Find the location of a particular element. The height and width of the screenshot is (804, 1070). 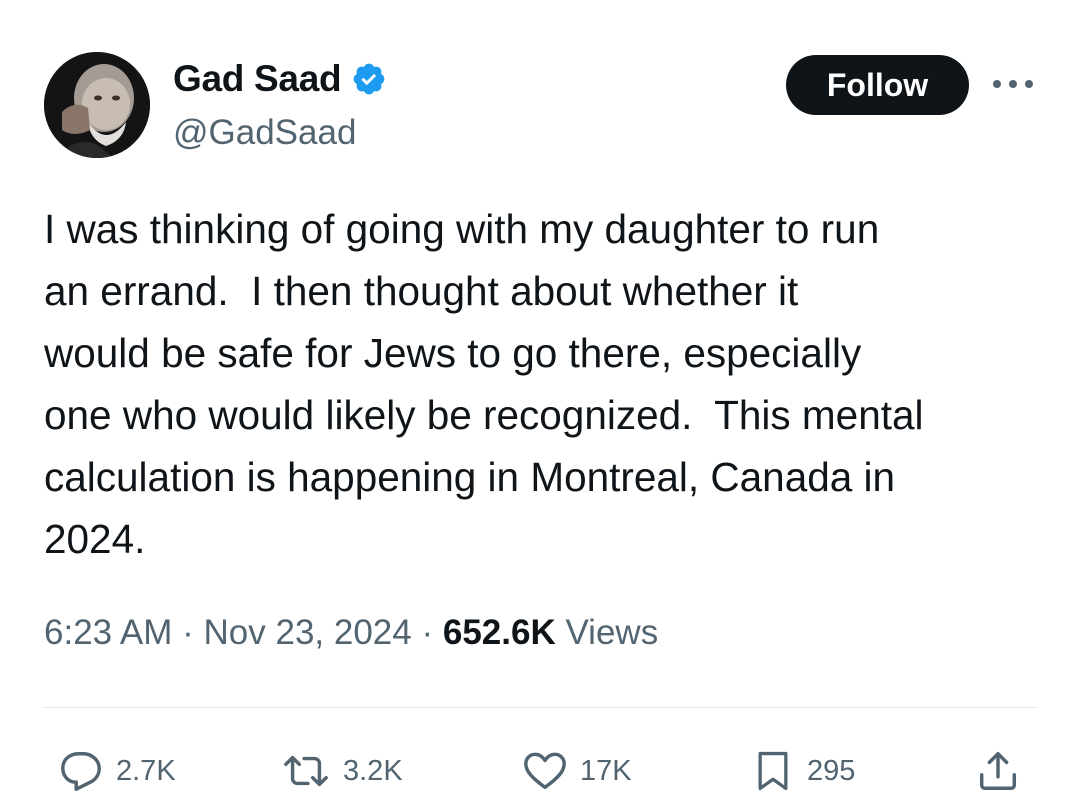

views-count: 652.6K is located at coordinates (499, 633).